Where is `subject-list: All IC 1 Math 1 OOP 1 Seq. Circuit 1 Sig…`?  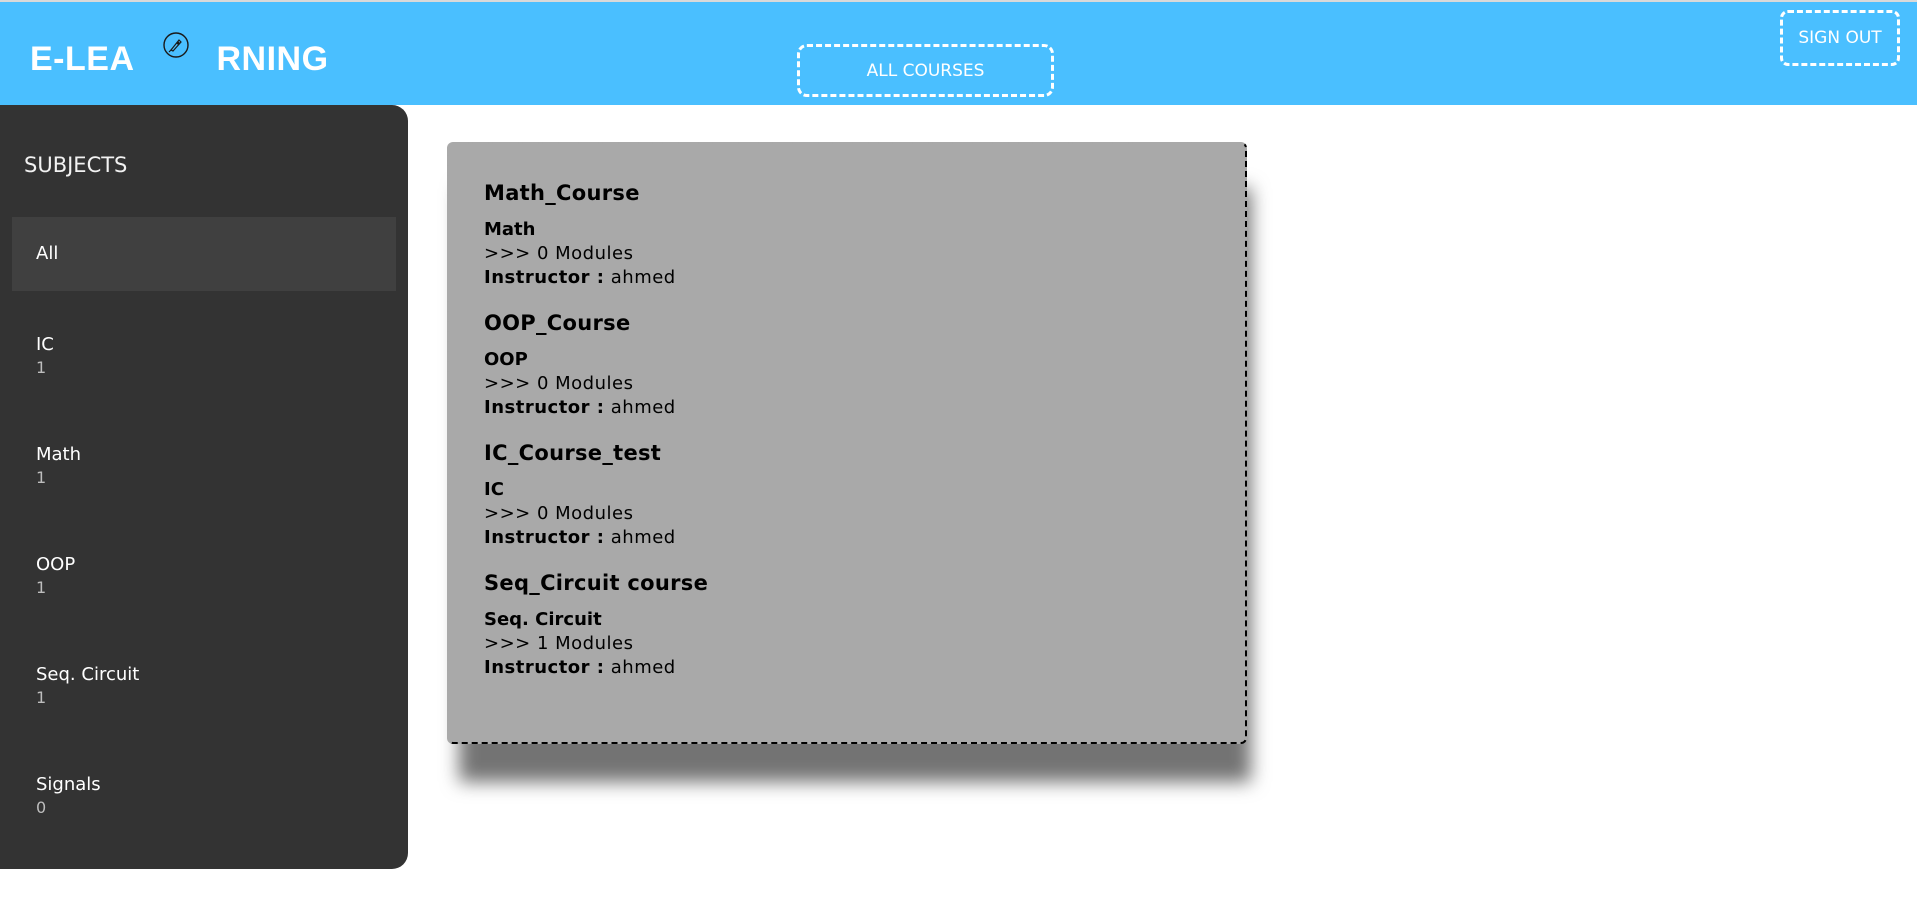 subject-list: All IC 1 Math 1 OOP 1 Seq. Circuit 1 Sig… is located at coordinates (204, 537).